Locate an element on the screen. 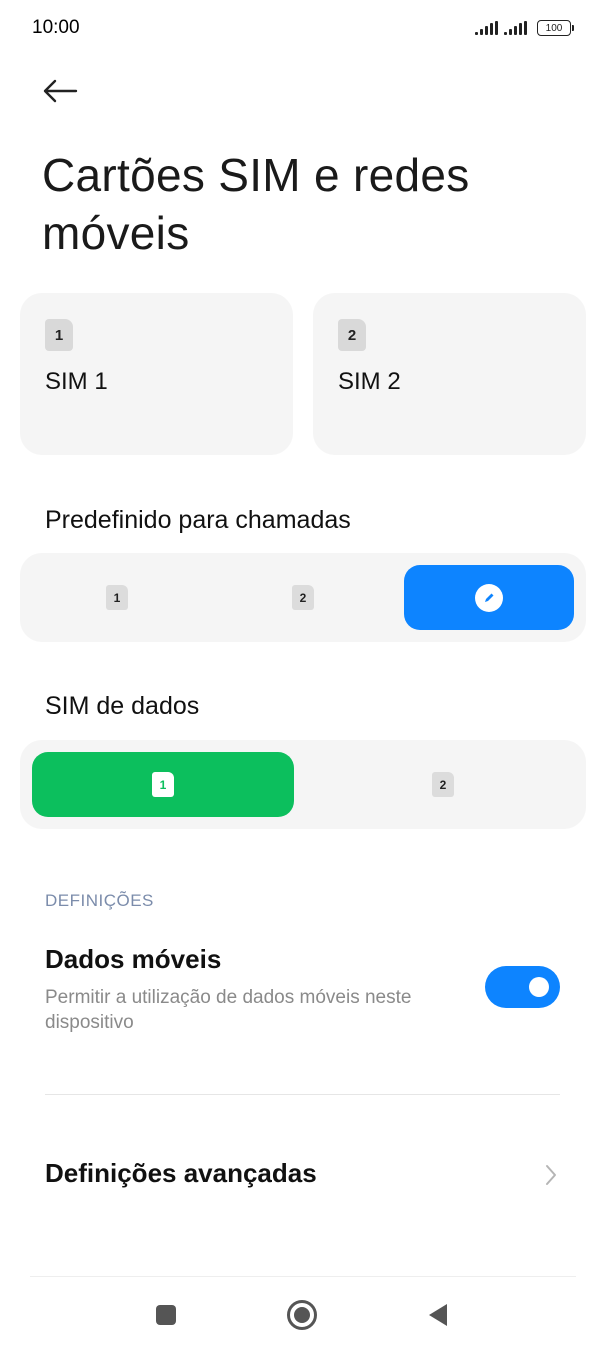  toggle-knob is located at coordinates (539, 987).